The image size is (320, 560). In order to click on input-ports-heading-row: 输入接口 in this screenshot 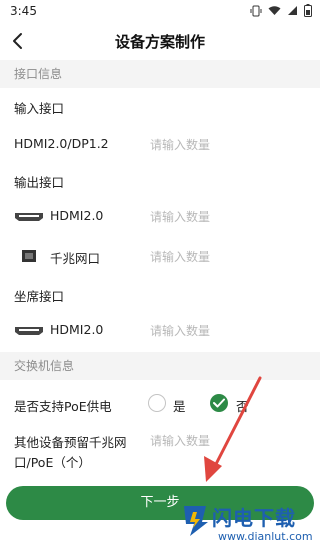, I will do `click(160, 106)`.